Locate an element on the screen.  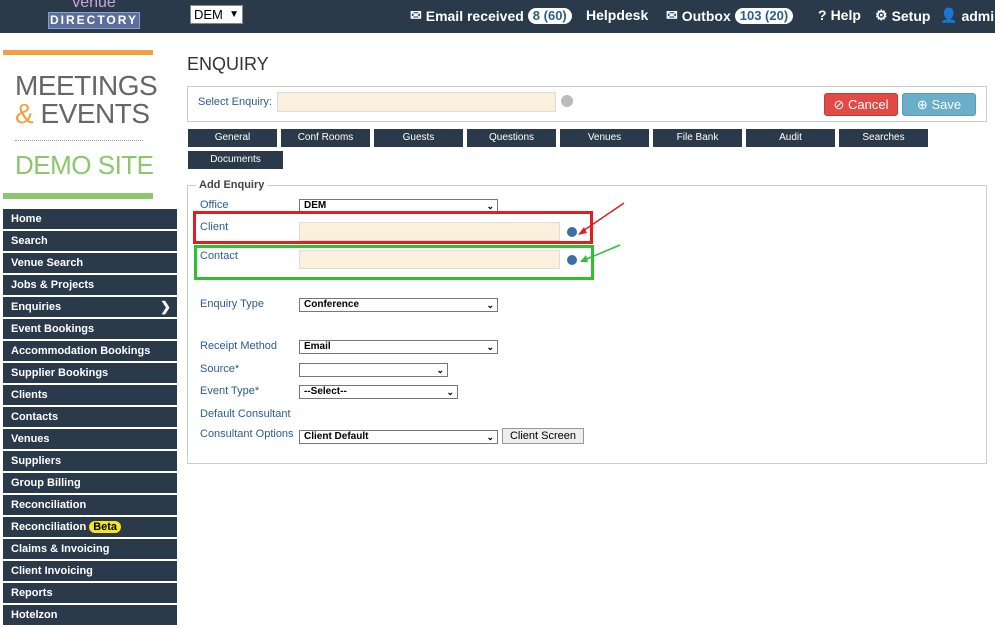
cancel-button: ⊘ Cancel is located at coordinates (861, 104).